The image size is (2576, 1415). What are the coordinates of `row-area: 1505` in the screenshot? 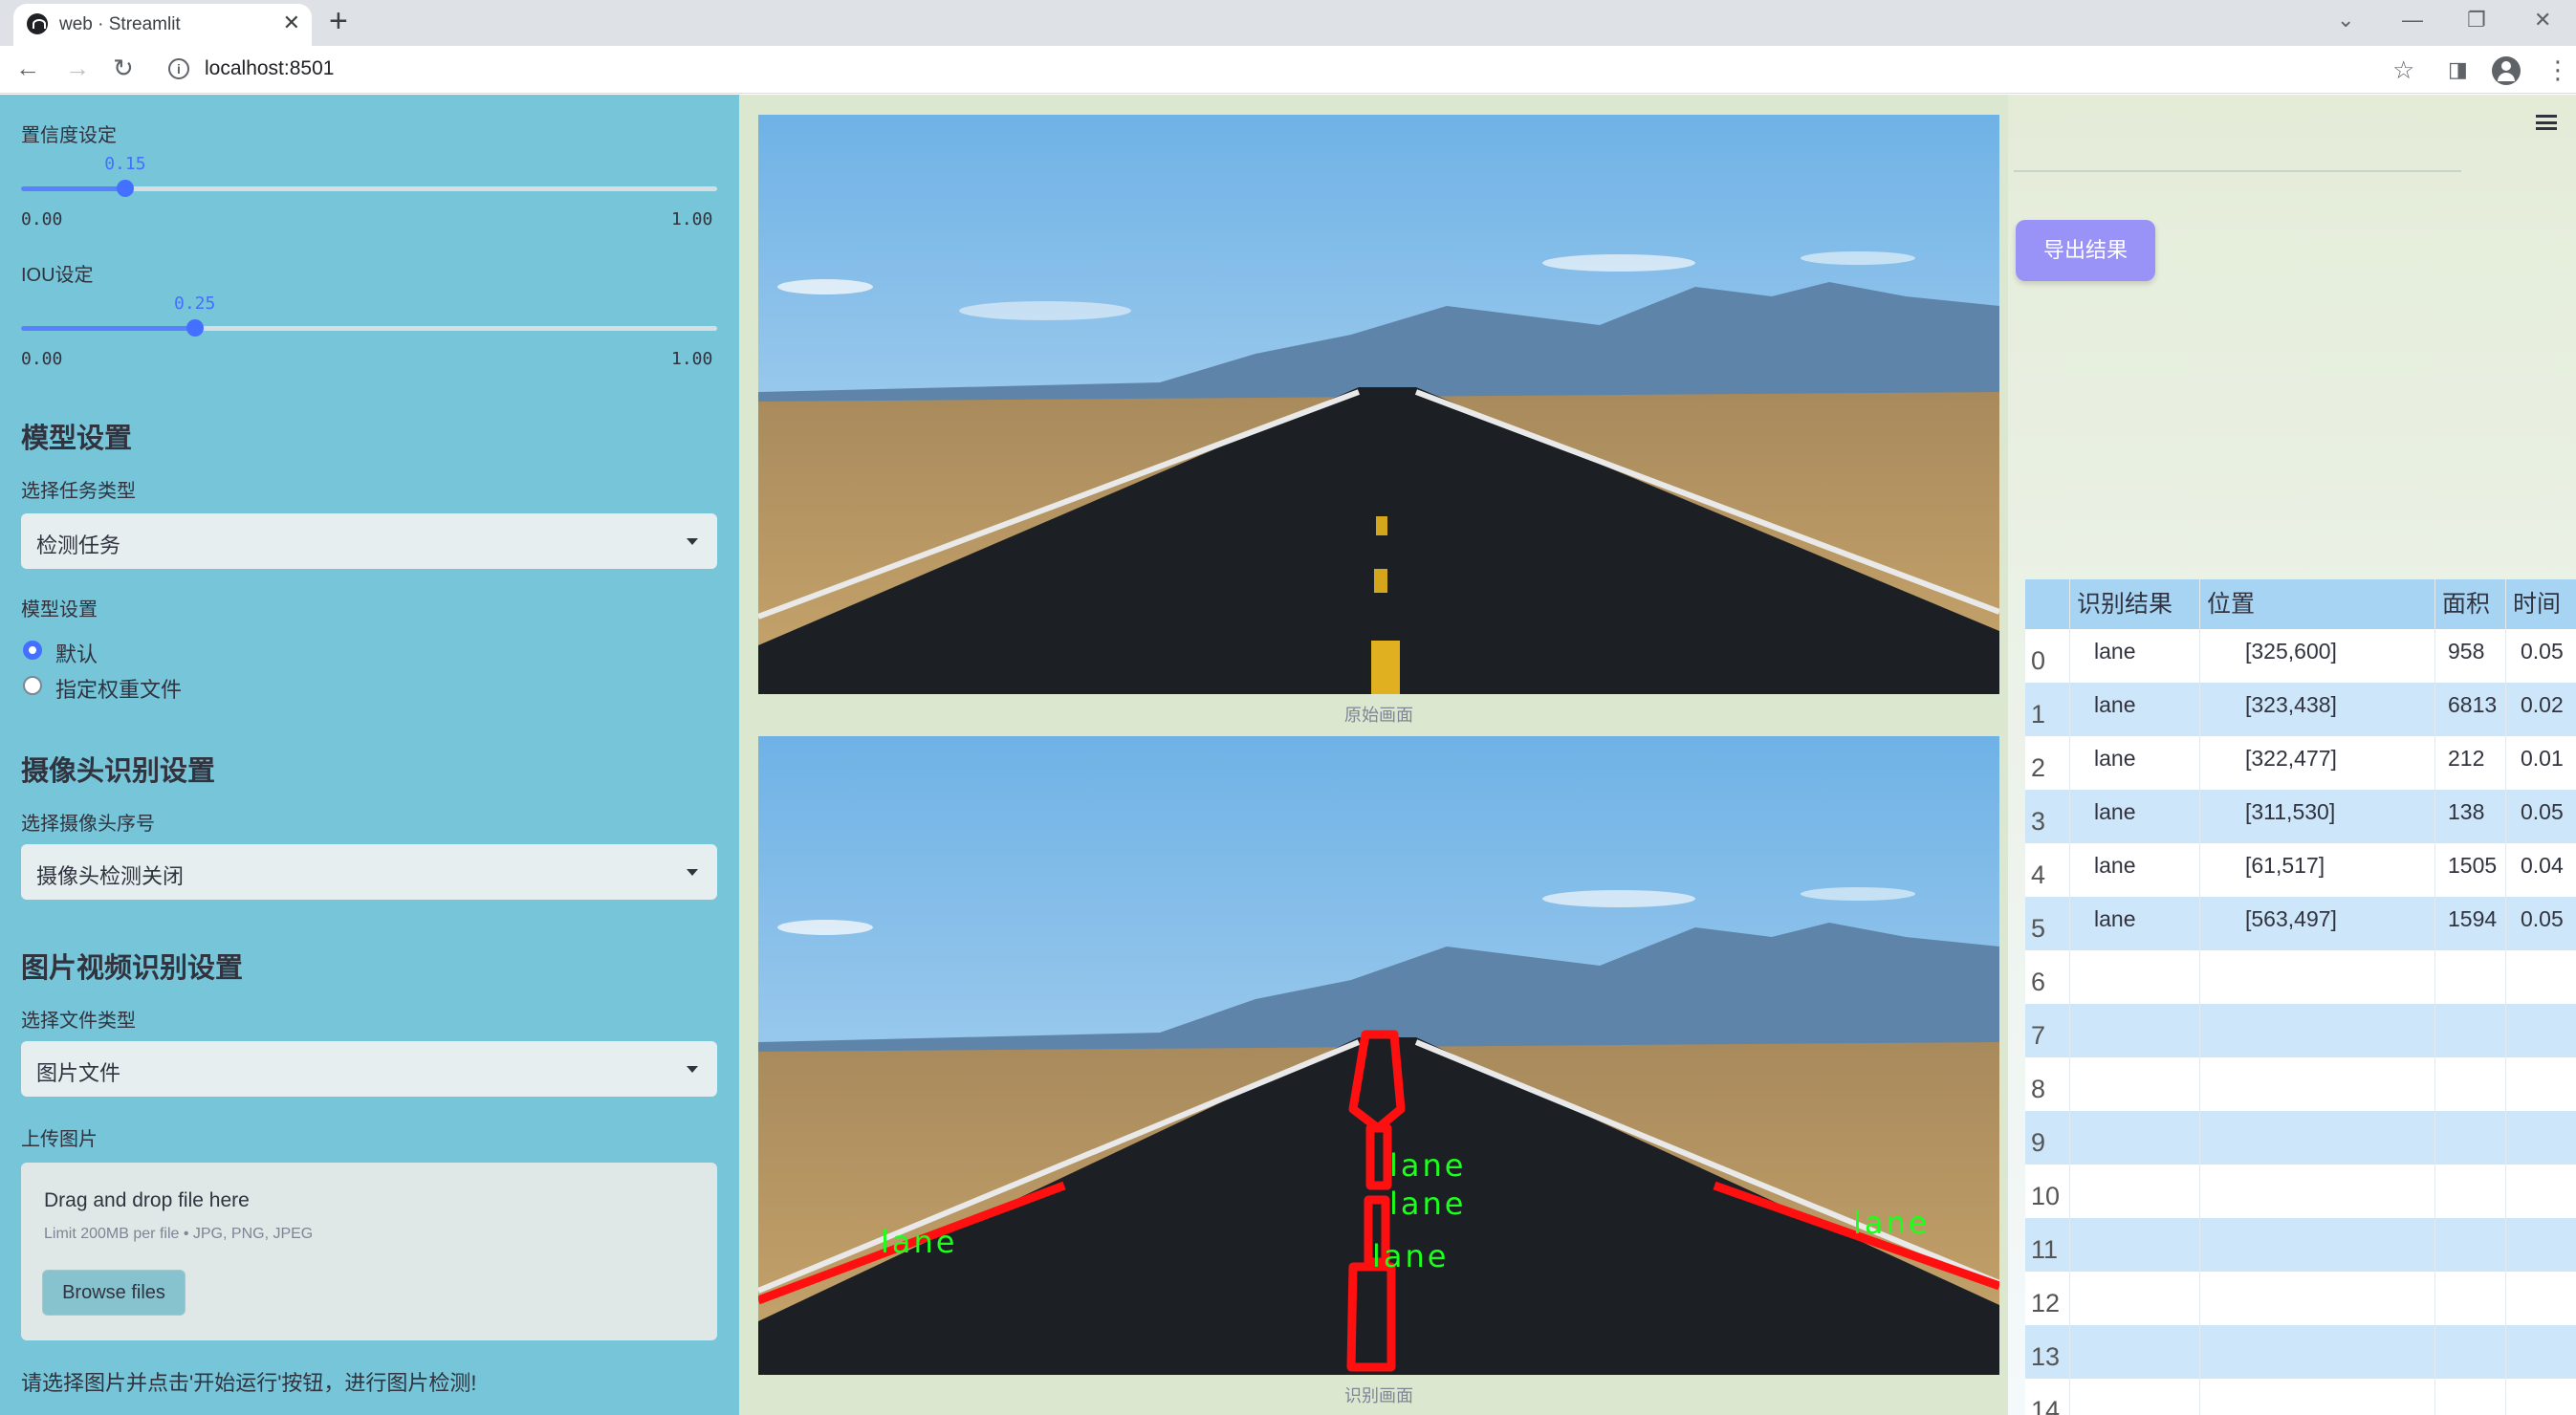 It's located at (2473, 865).